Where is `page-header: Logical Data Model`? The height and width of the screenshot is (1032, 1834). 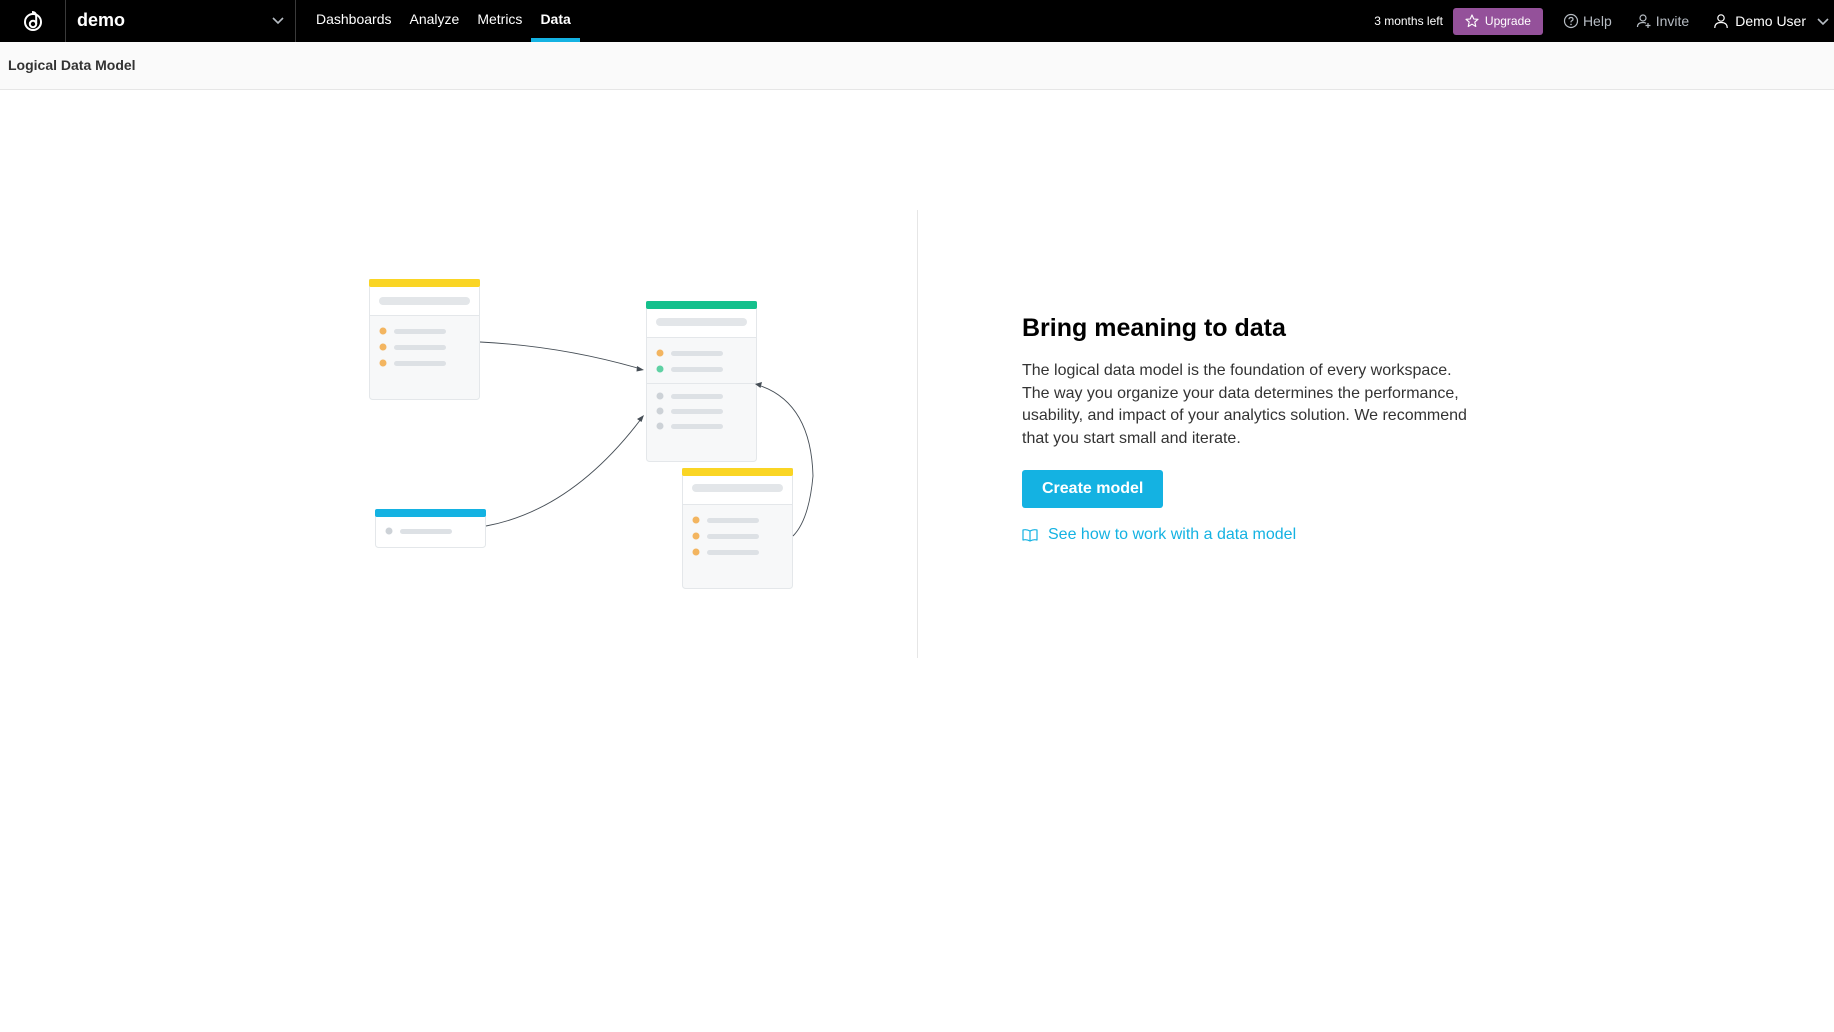 page-header: Logical Data Model is located at coordinates (917, 66).